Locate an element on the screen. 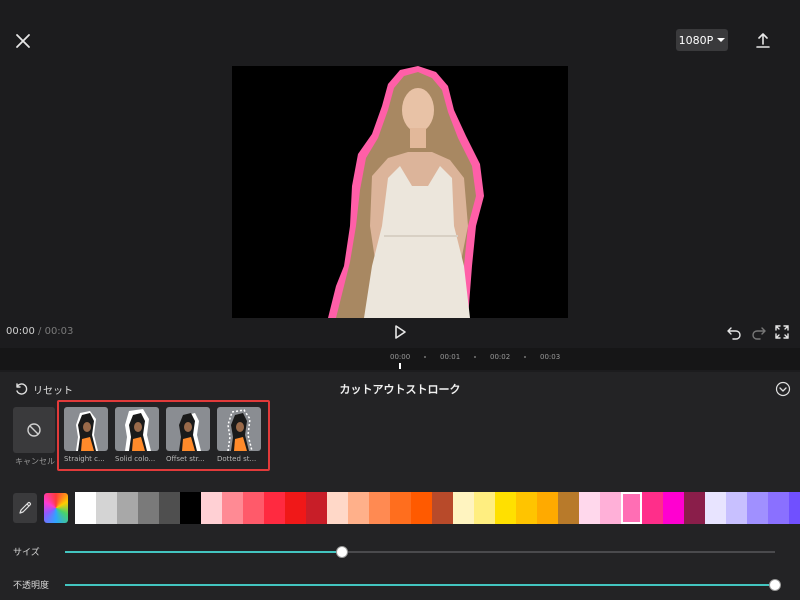 This screenshot has height=600, width=800. color-wheel-button is located at coordinates (56, 508).